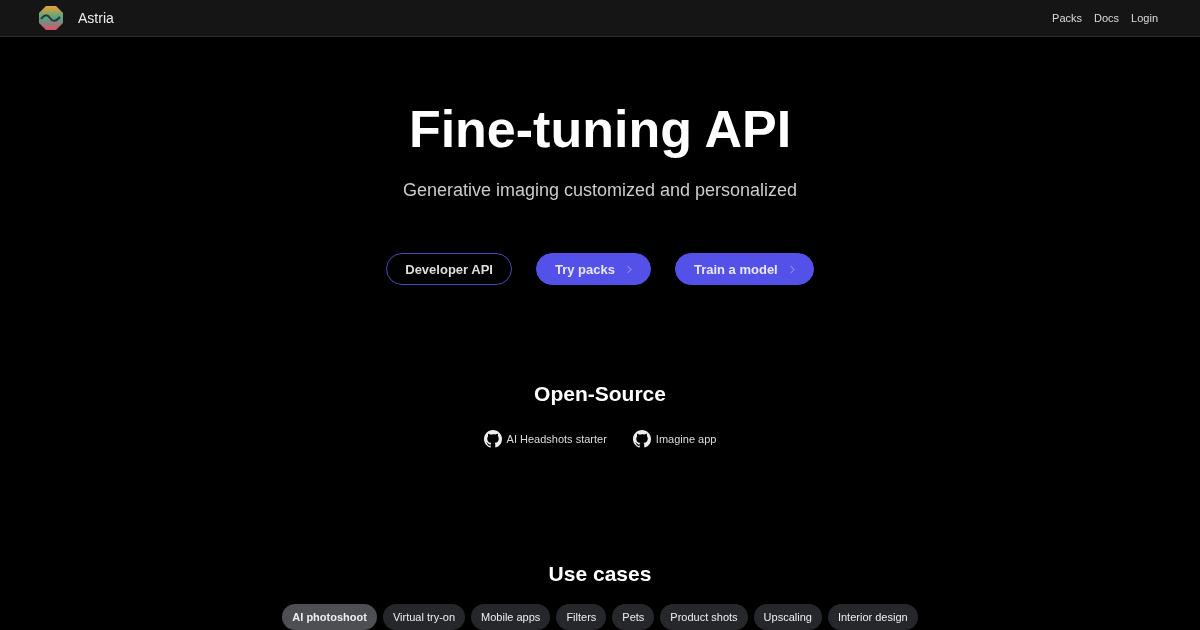  What do you see at coordinates (674, 439) in the screenshot?
I see `repo-link: Imagine app` at bounding box center [674, 439].